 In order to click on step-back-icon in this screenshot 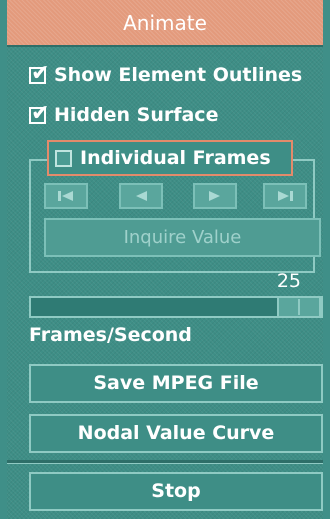, I will do `click(141, 196)`.